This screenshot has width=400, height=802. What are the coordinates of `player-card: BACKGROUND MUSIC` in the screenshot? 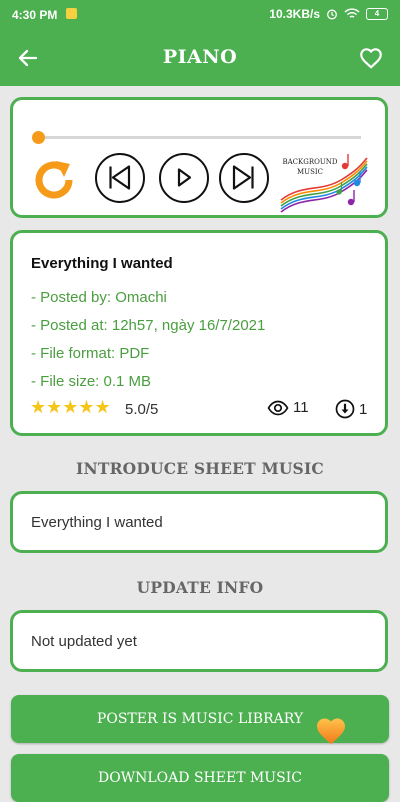 It's located at (199, 157).